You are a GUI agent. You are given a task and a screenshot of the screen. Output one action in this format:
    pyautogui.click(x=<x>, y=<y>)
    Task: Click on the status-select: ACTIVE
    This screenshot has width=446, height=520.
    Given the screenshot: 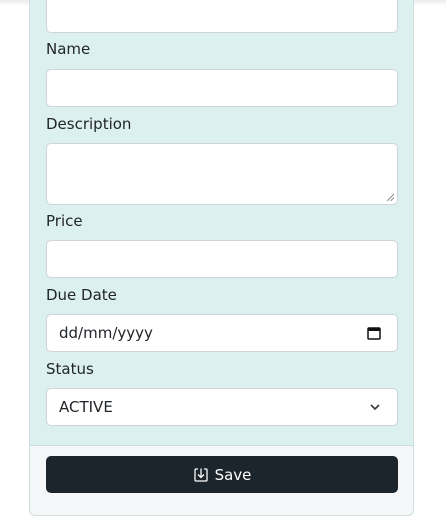 What is the action you would take?
    pyautogui.click(x=222, y=407)
    